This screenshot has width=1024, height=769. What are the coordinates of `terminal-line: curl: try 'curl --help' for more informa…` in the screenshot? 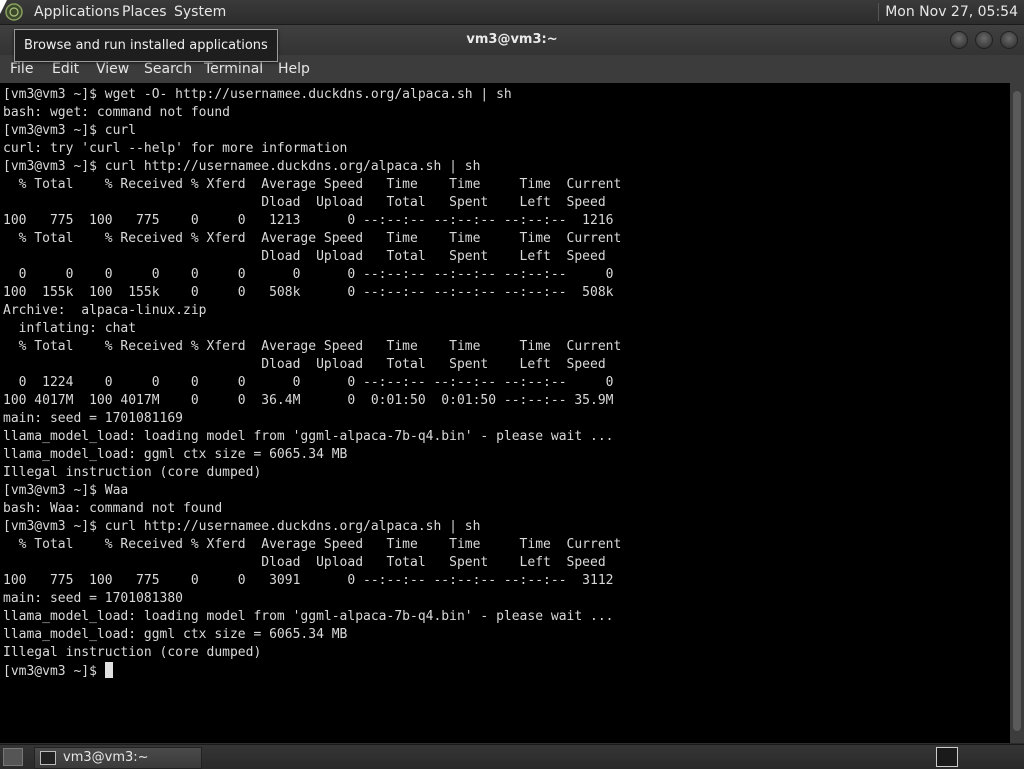 It's located at (175, 148).